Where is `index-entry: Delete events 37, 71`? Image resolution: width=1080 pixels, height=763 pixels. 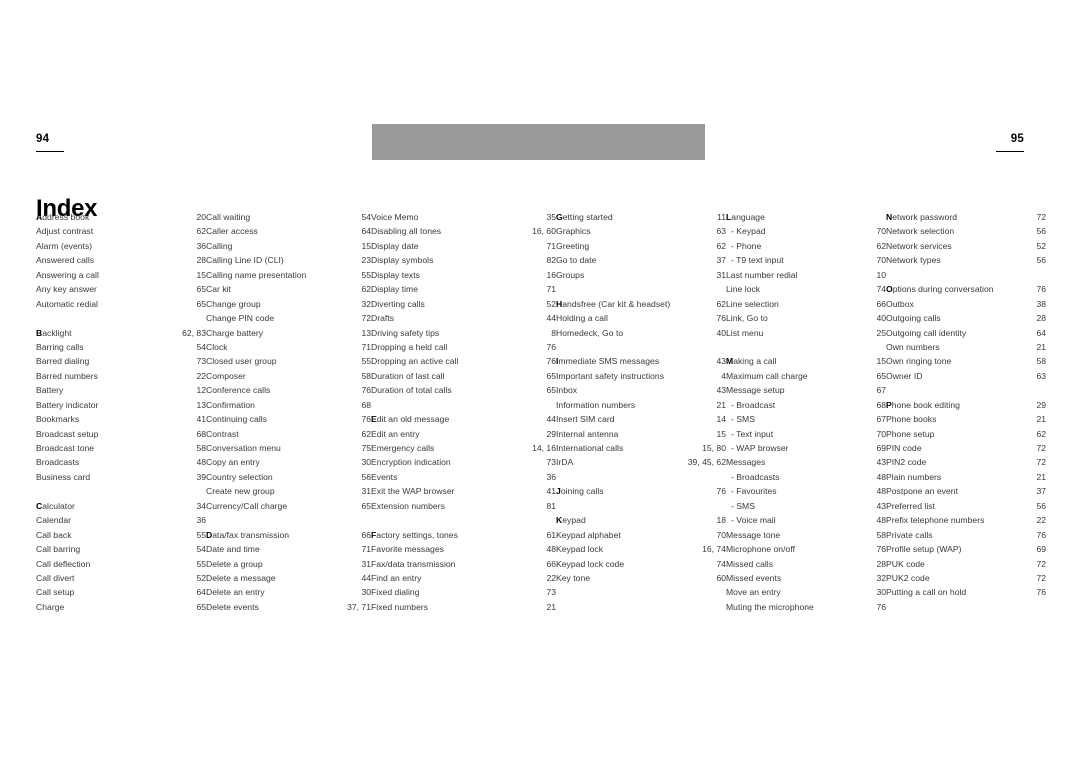 index-entry: Delete events 37, 71 is located at coordinates (288, 607).